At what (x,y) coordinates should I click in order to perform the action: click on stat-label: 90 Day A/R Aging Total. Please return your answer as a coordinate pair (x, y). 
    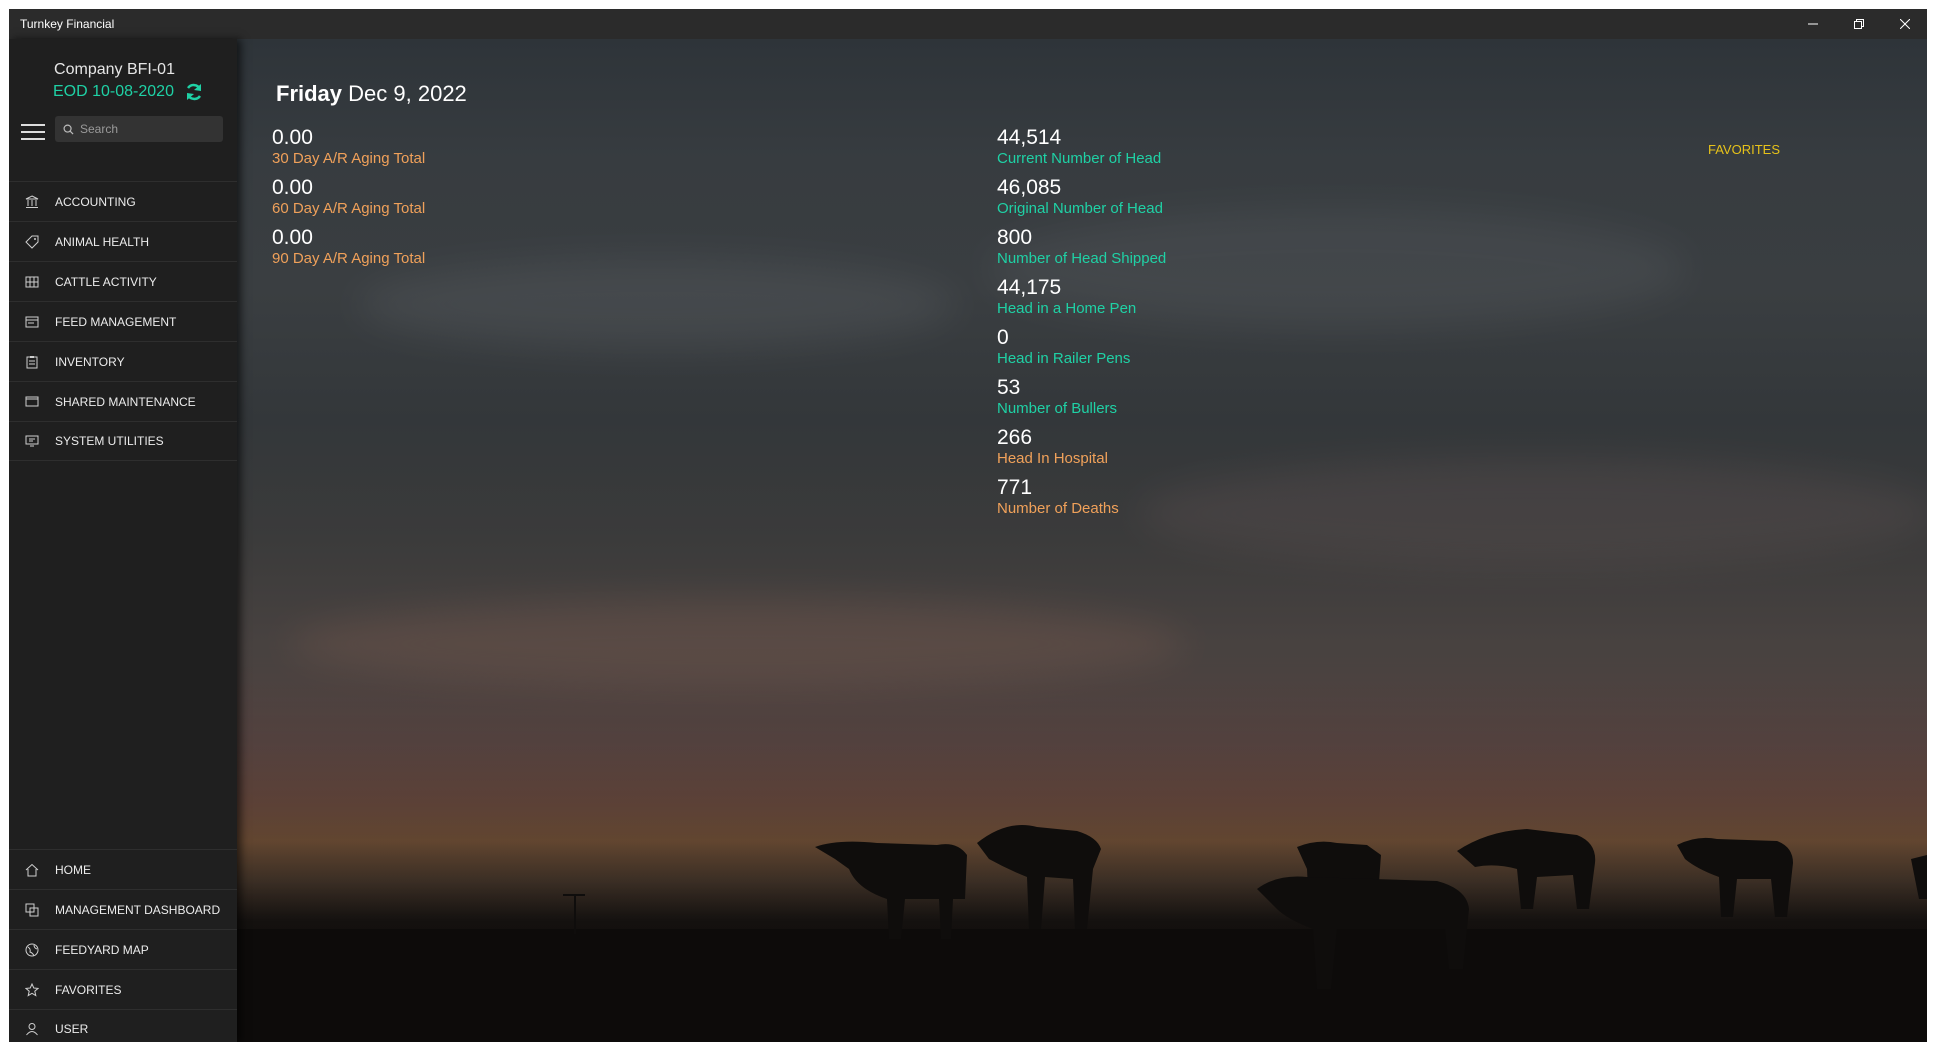
    Looking at the image, I should click on (349, 258).